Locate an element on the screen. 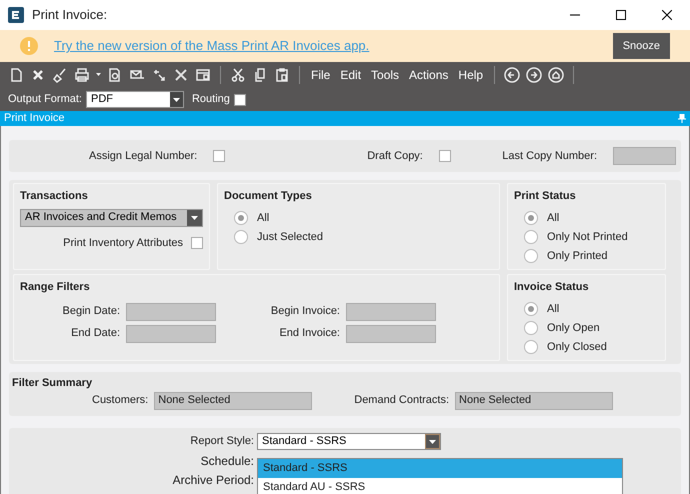 Image resolution: width=690 pixels, height=494 pixels. field-label: Only Closed is located at coordinates (577, 347).